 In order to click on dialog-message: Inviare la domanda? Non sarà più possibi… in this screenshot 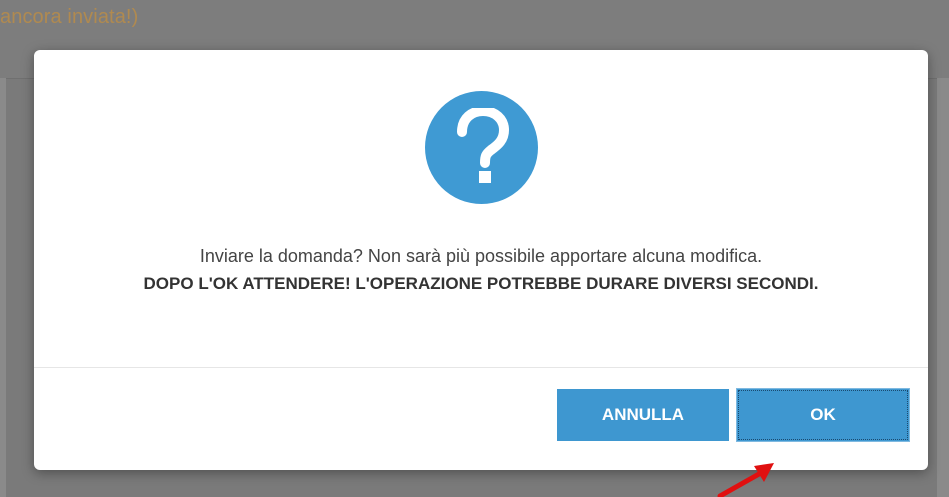, I will do `click(481, 270)`.